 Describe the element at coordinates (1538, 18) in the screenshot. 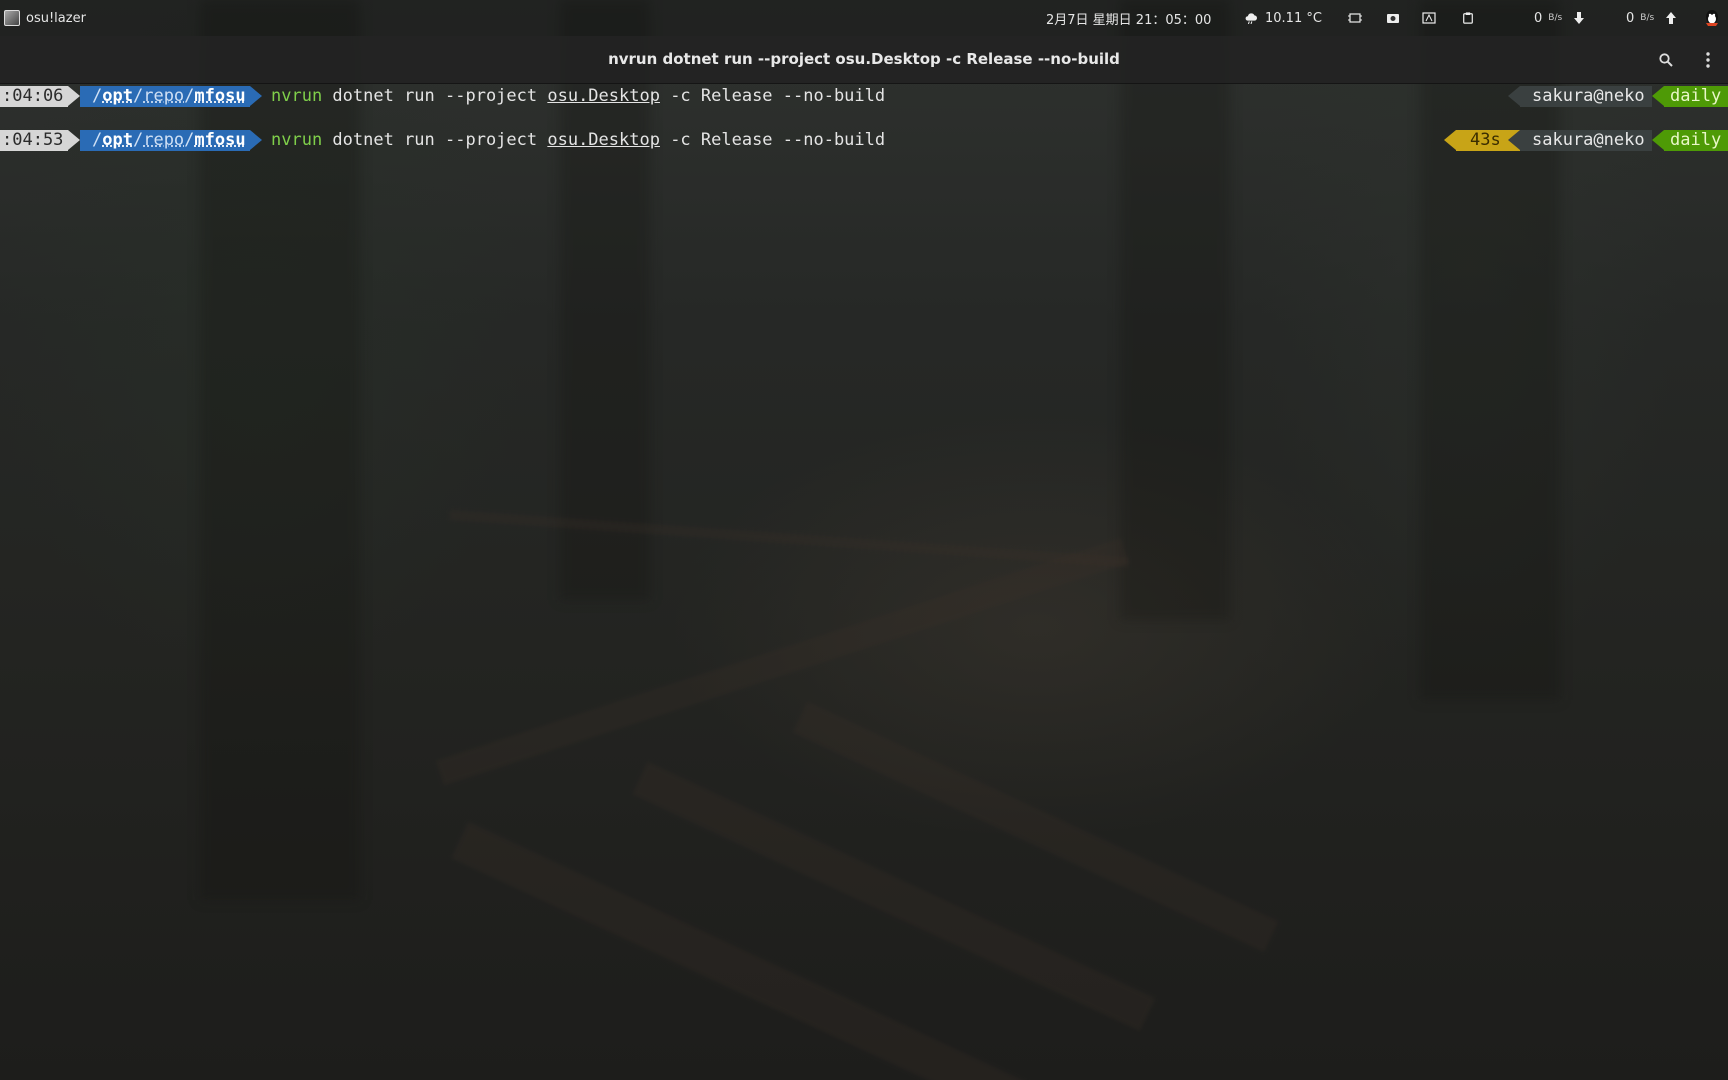

I see `net-down-value: 0` at that location.